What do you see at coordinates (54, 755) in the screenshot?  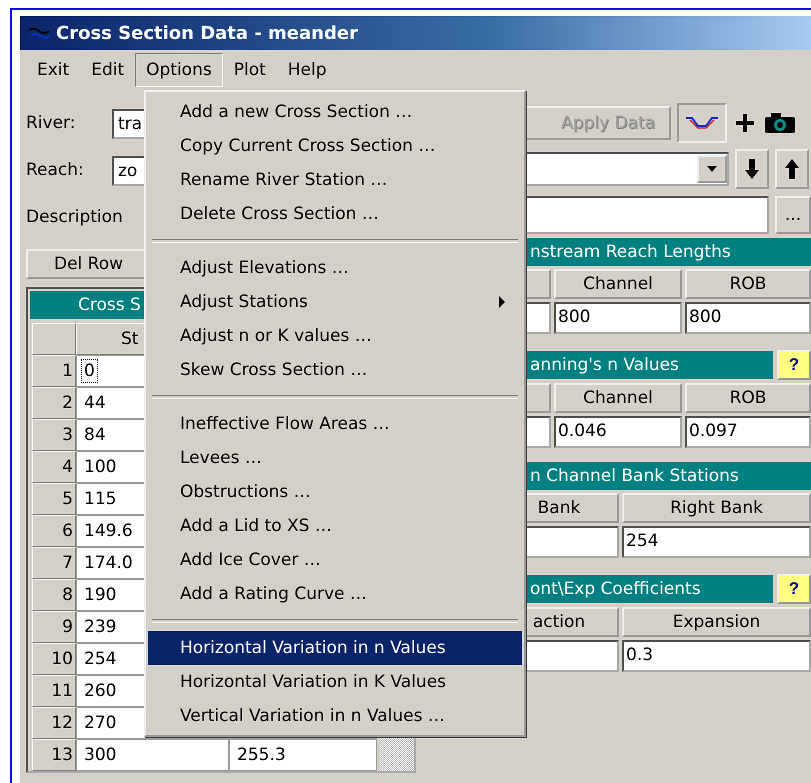 I see `row-number: 13` at bounding box center [54, 755].